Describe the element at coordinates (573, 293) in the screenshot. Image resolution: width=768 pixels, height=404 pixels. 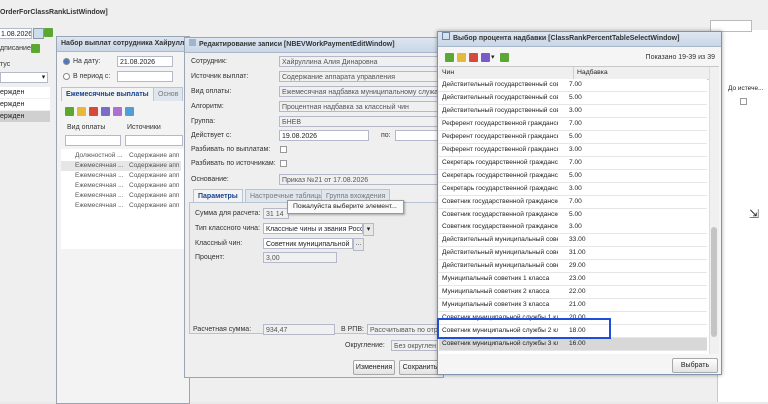
I see `table-row: Муниципальный советник 2 класса 22.00` at that location.